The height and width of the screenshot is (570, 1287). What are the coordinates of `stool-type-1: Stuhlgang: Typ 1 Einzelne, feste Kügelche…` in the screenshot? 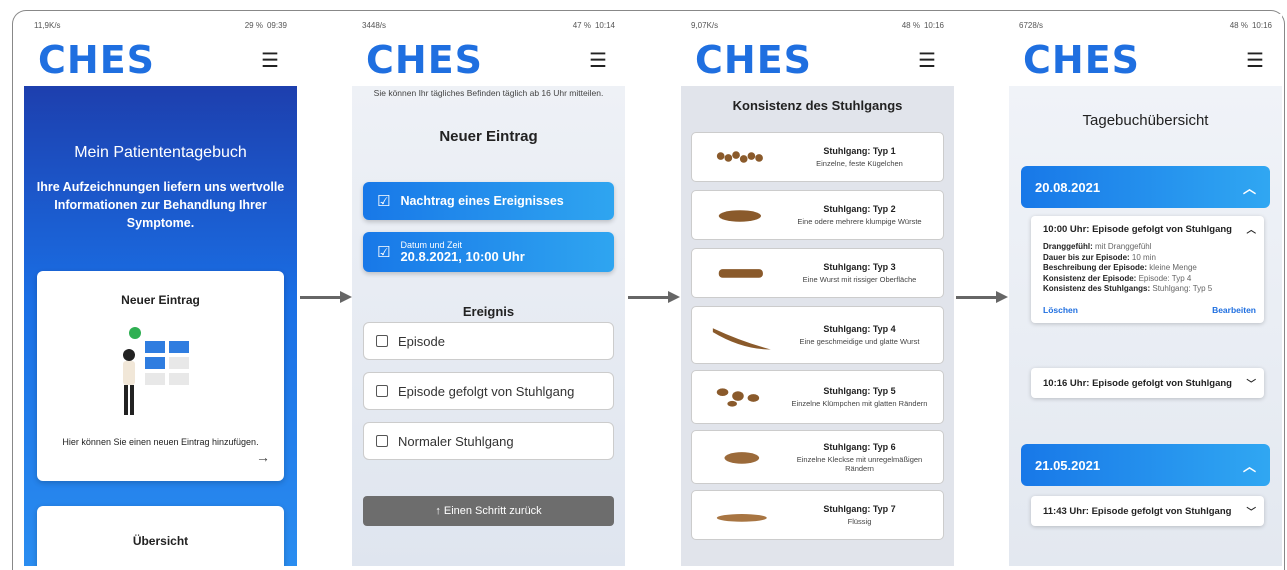 It's located at (817, 157).